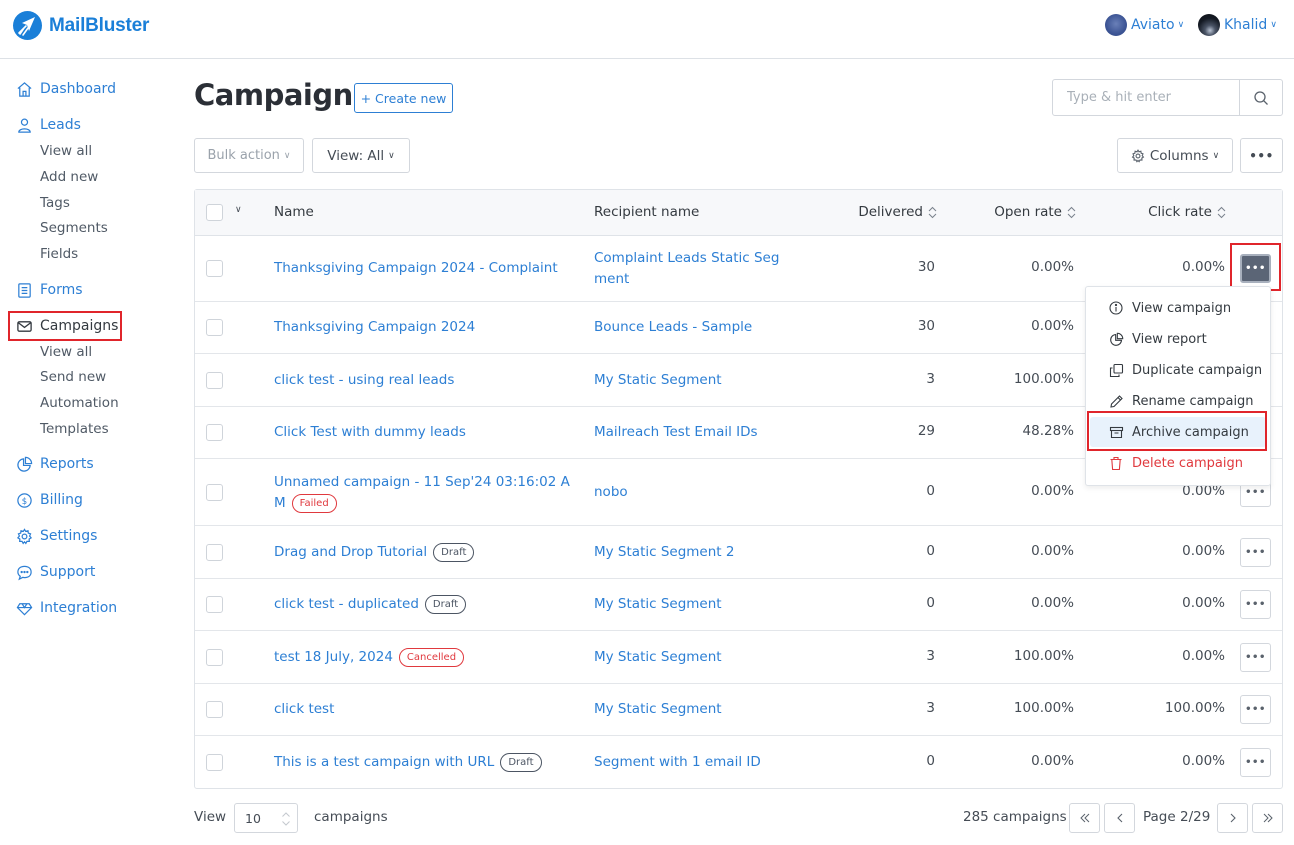  Describe the element at coordinates (408, 762) in the screenshot. I see `campaign-name-link: This is a test campaign with URL Draft` at that location.